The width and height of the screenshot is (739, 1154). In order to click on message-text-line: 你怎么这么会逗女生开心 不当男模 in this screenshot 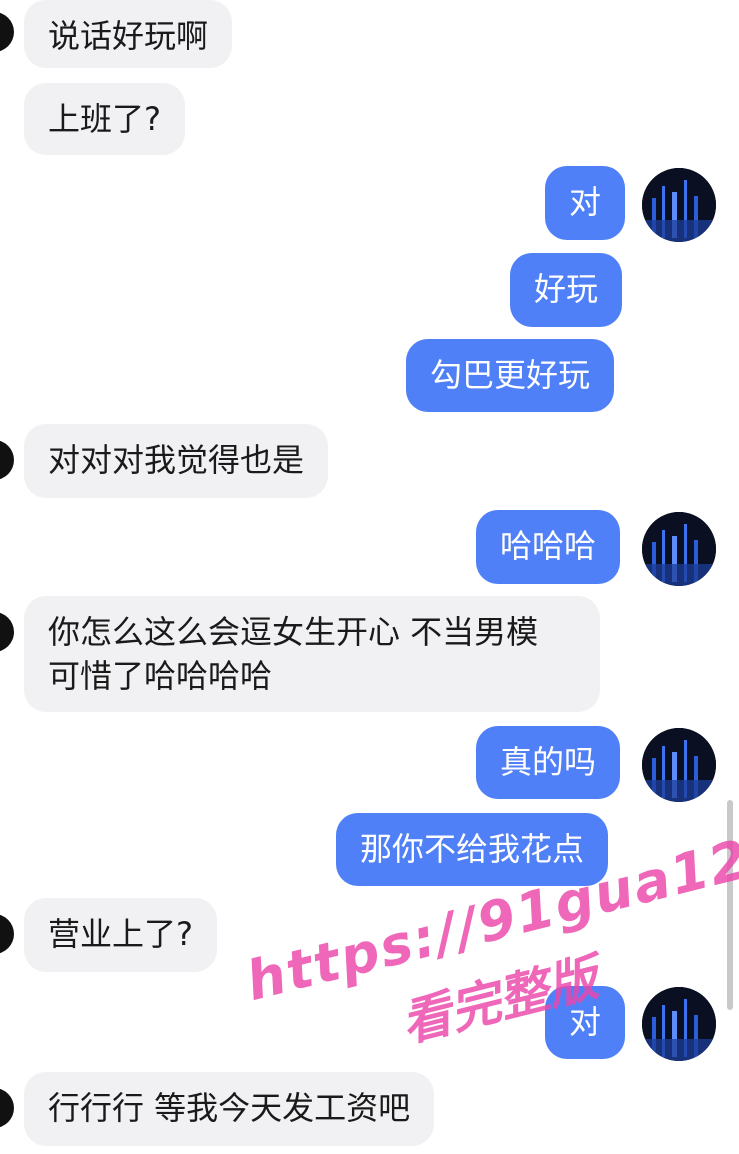, I will do `click(293, 632)`.